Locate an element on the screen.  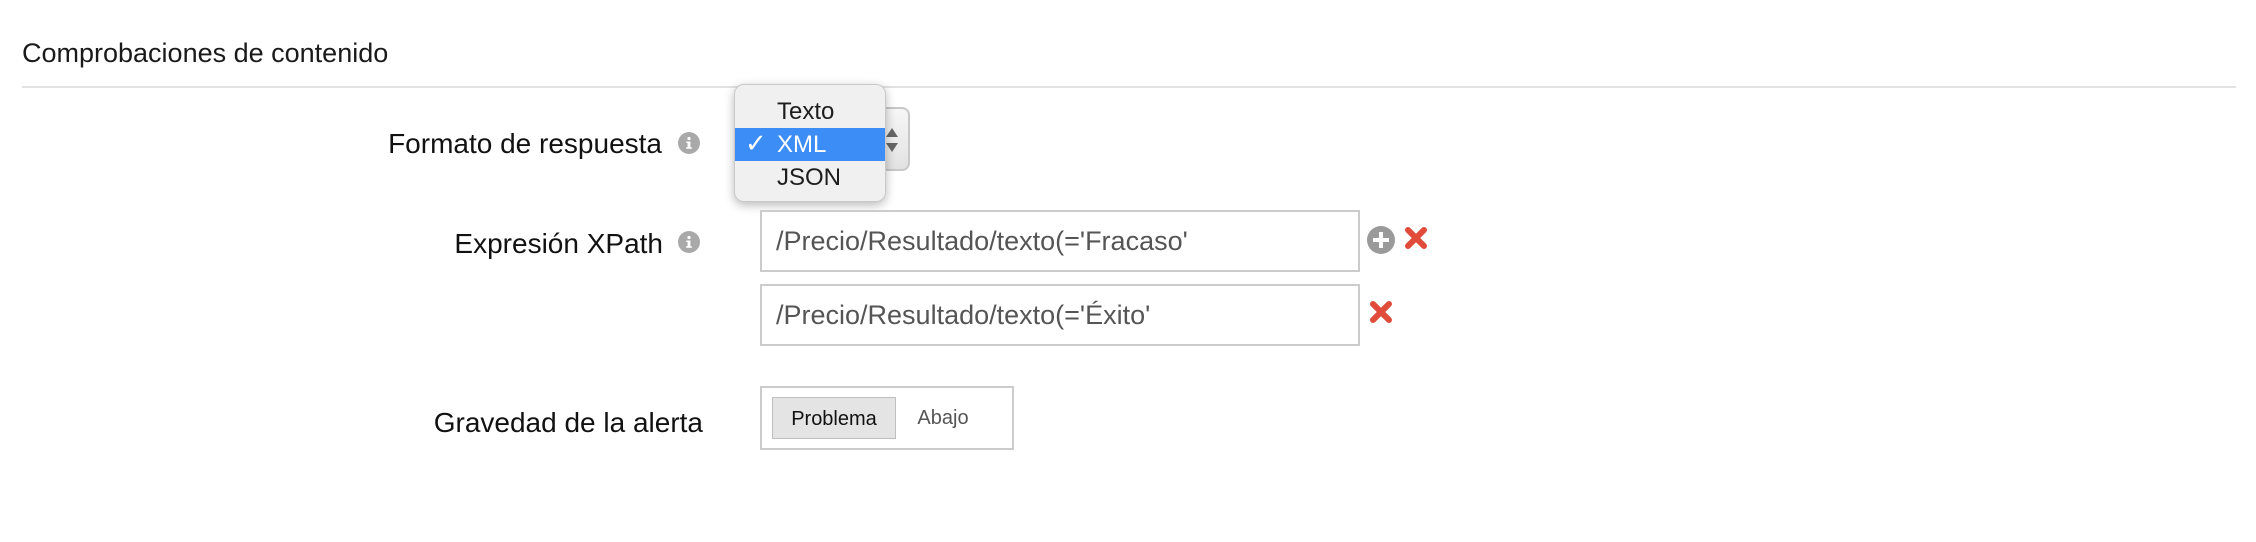
alert-severity-label: Gravedad de la alerta is located at coordinates (568, 422).